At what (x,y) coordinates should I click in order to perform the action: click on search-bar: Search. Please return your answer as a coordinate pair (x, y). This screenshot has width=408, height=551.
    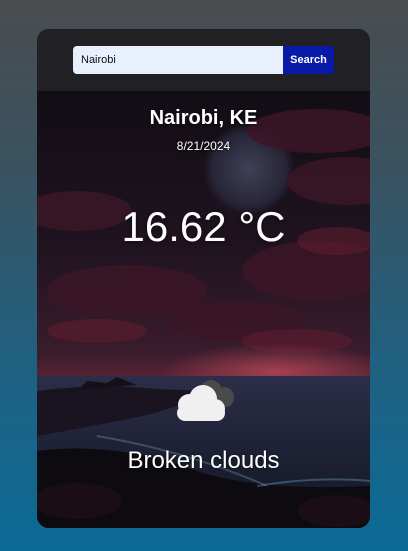
    Looking at the image, I should click on (203, 60).